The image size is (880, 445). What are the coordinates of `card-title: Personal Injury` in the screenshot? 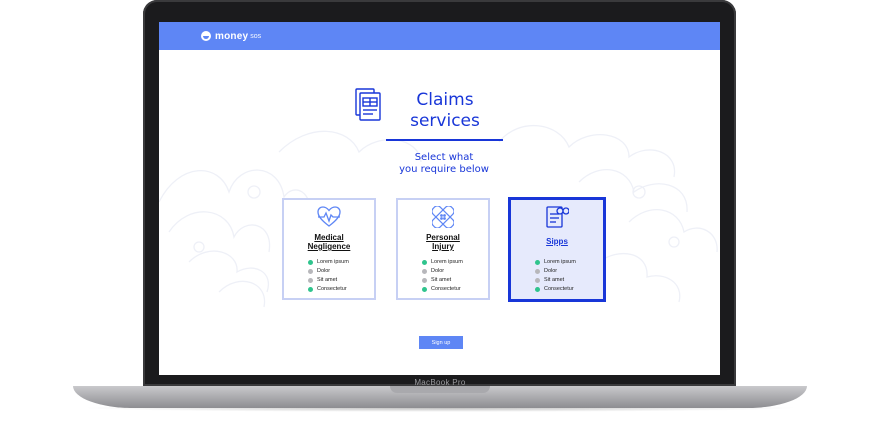 It's located at (443, 242).